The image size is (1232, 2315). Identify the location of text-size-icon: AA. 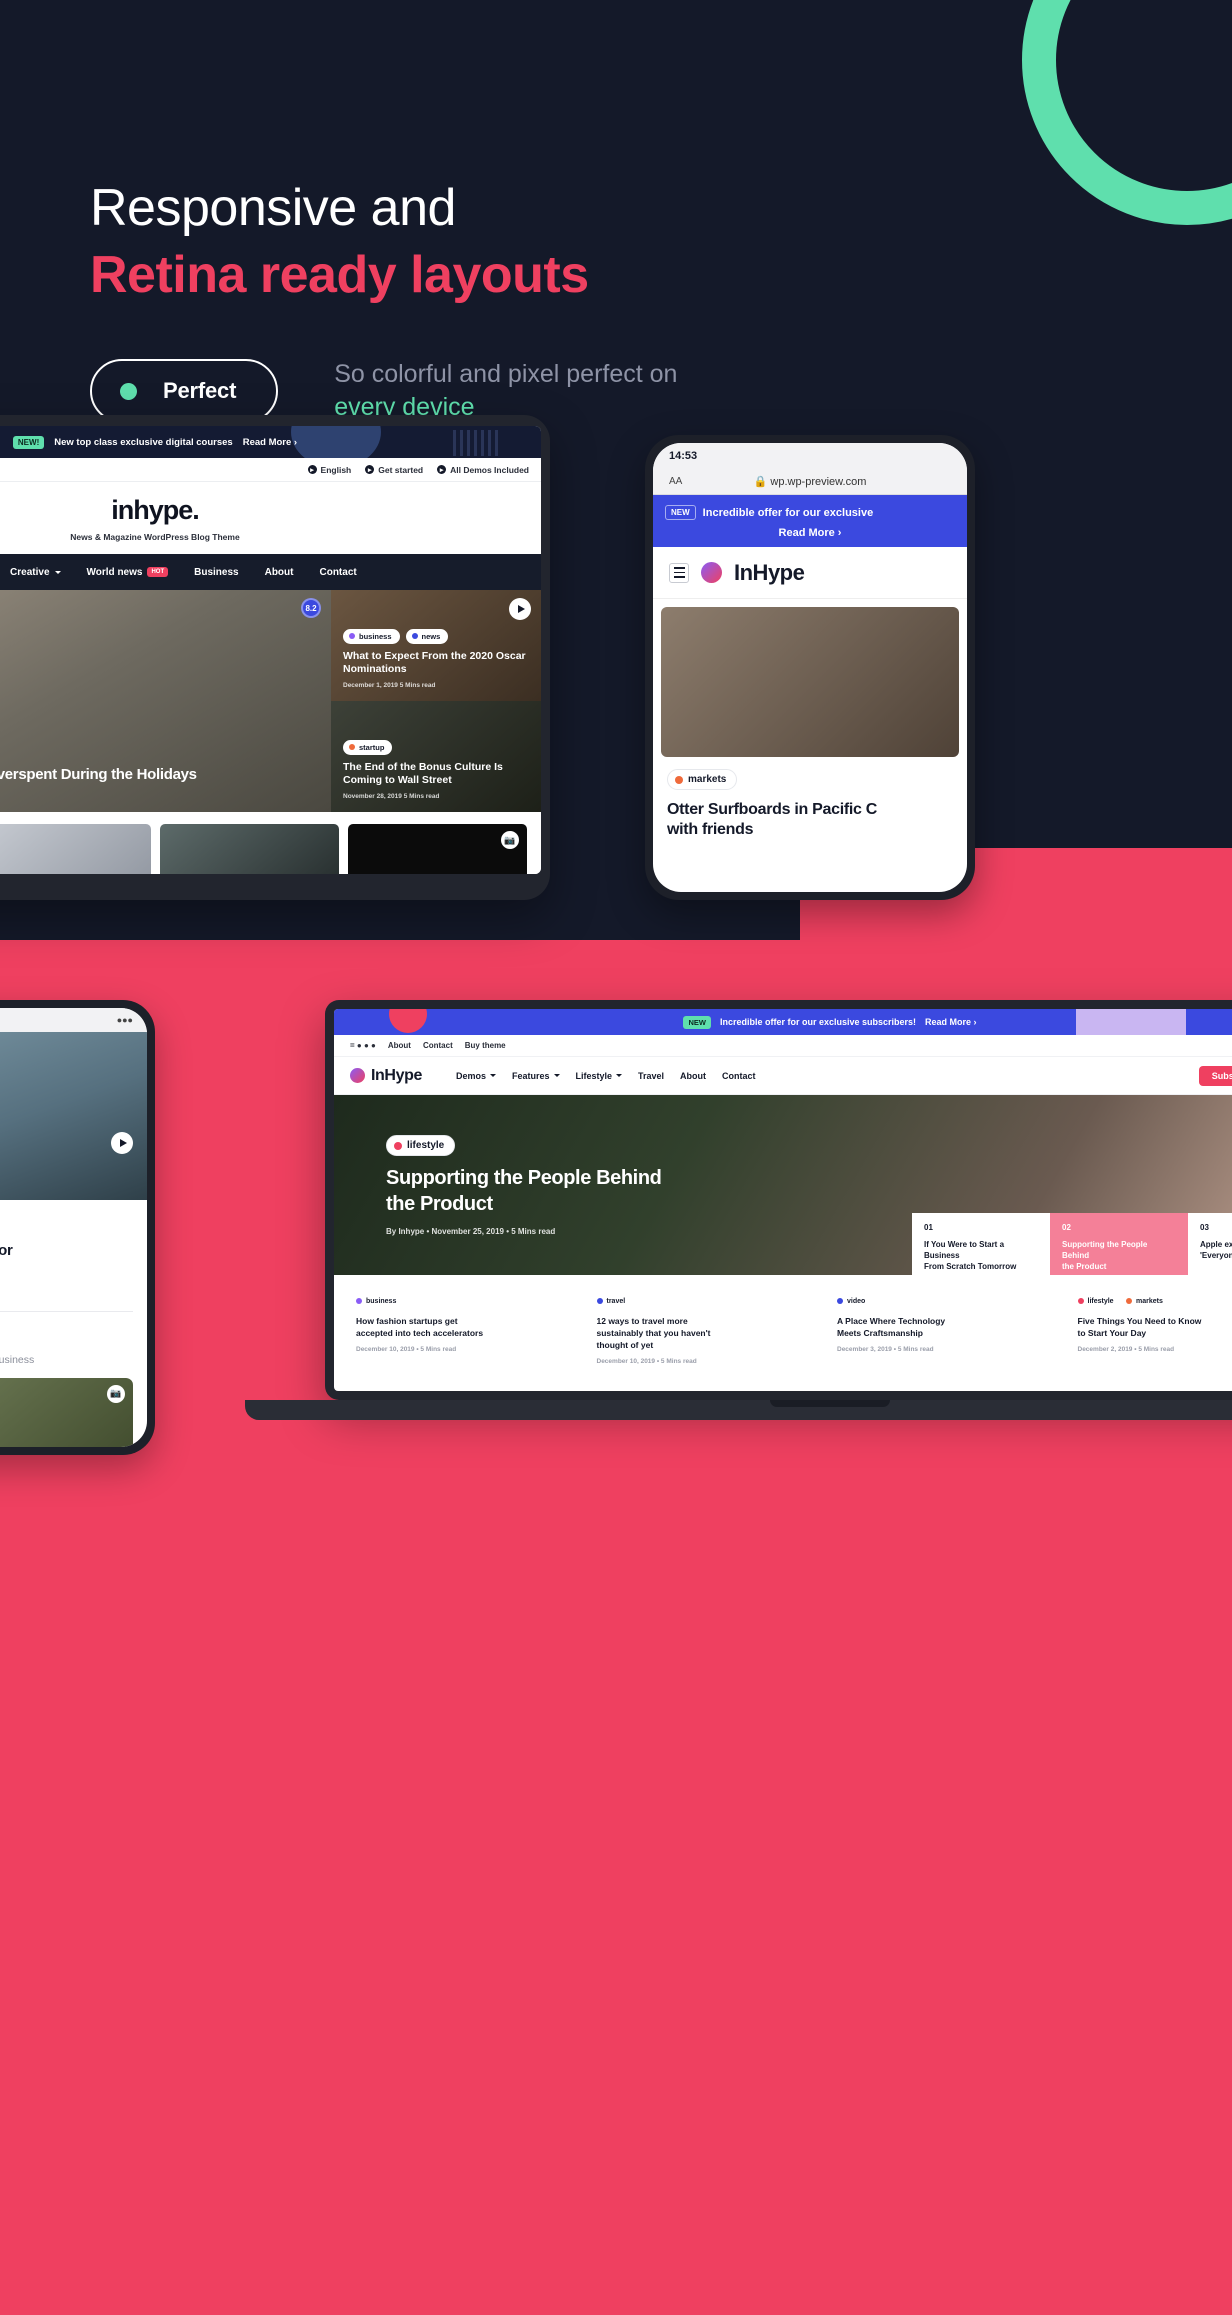
(675, 481).